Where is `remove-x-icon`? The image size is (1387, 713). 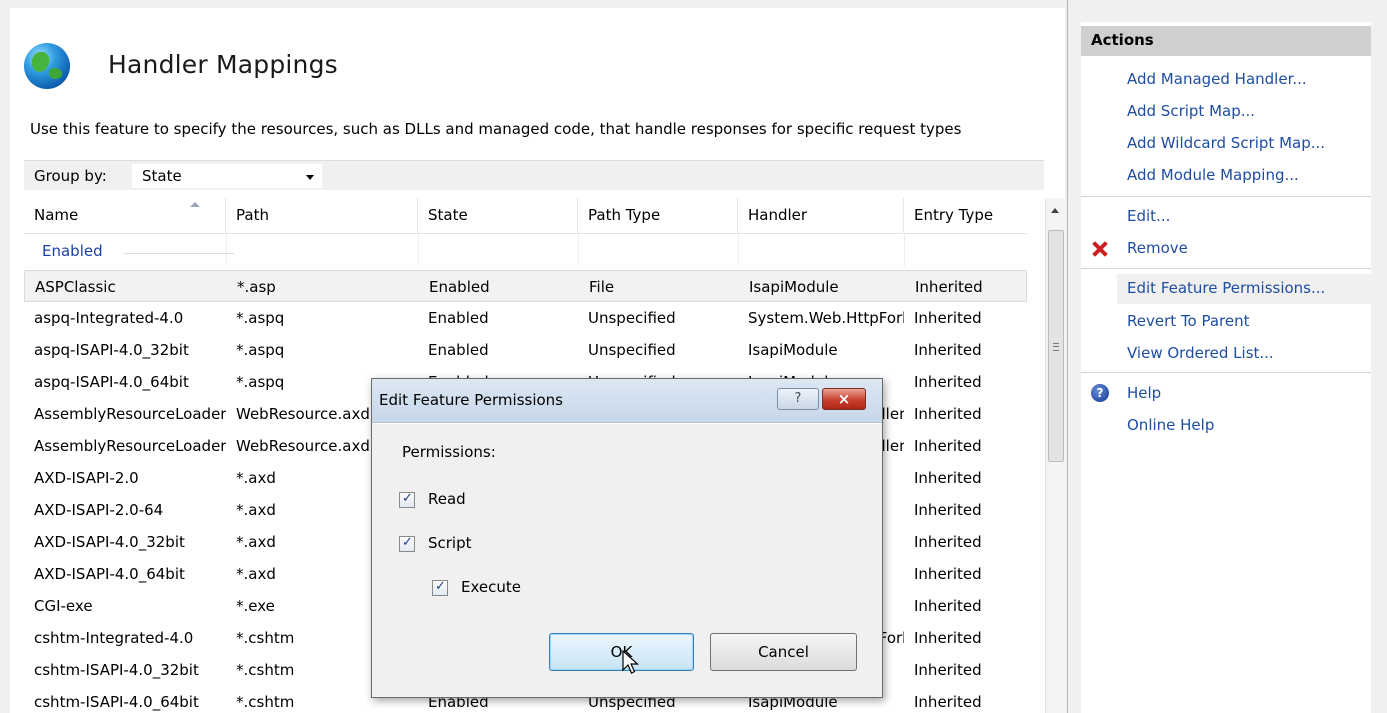 remove-x-icon is located at coordinates (1100, 249).